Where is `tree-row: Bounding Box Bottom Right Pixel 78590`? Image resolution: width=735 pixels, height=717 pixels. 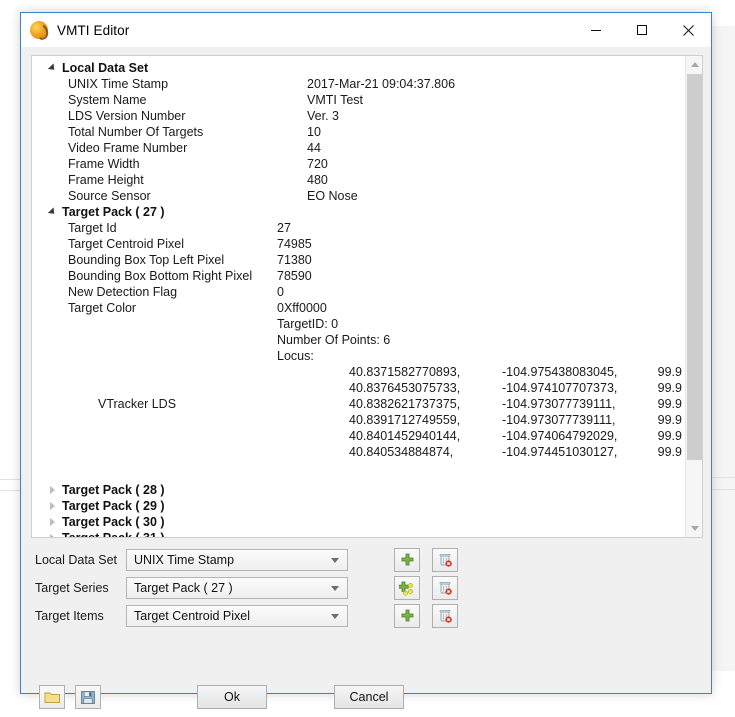 tree-row: Bounding Box Bottom Right Pixel 78590 is located at coordinates (358, 276).